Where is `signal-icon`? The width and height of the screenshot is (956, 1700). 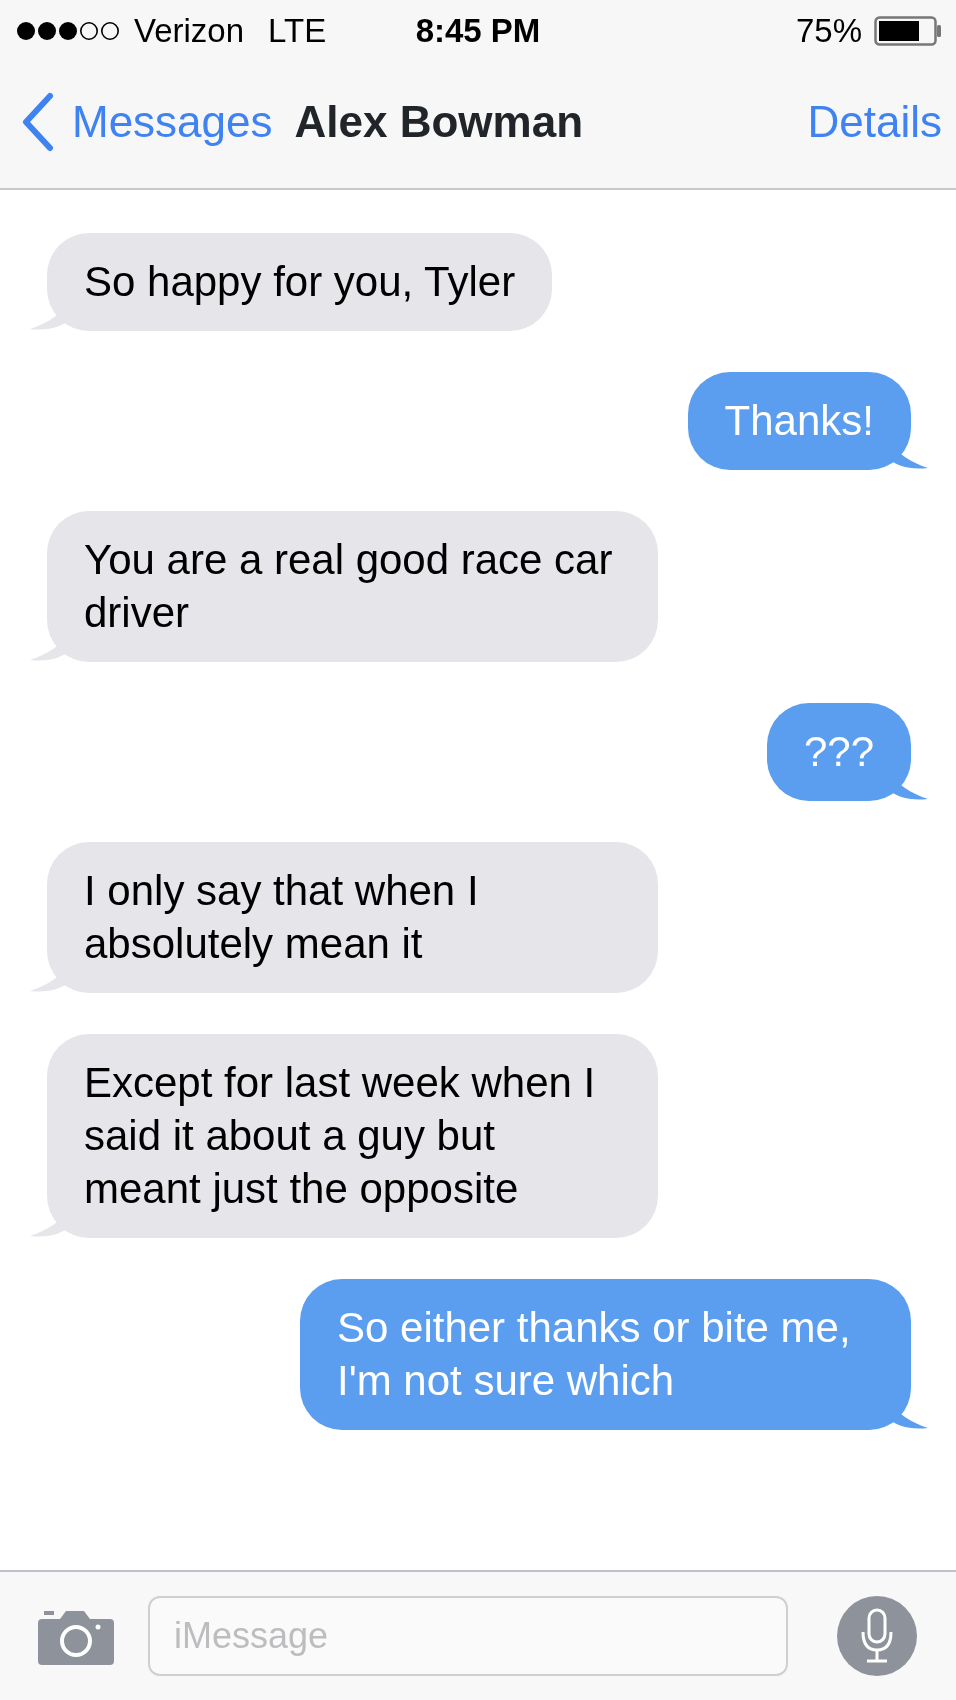
signal-icon is located at coordinates (69, 31).